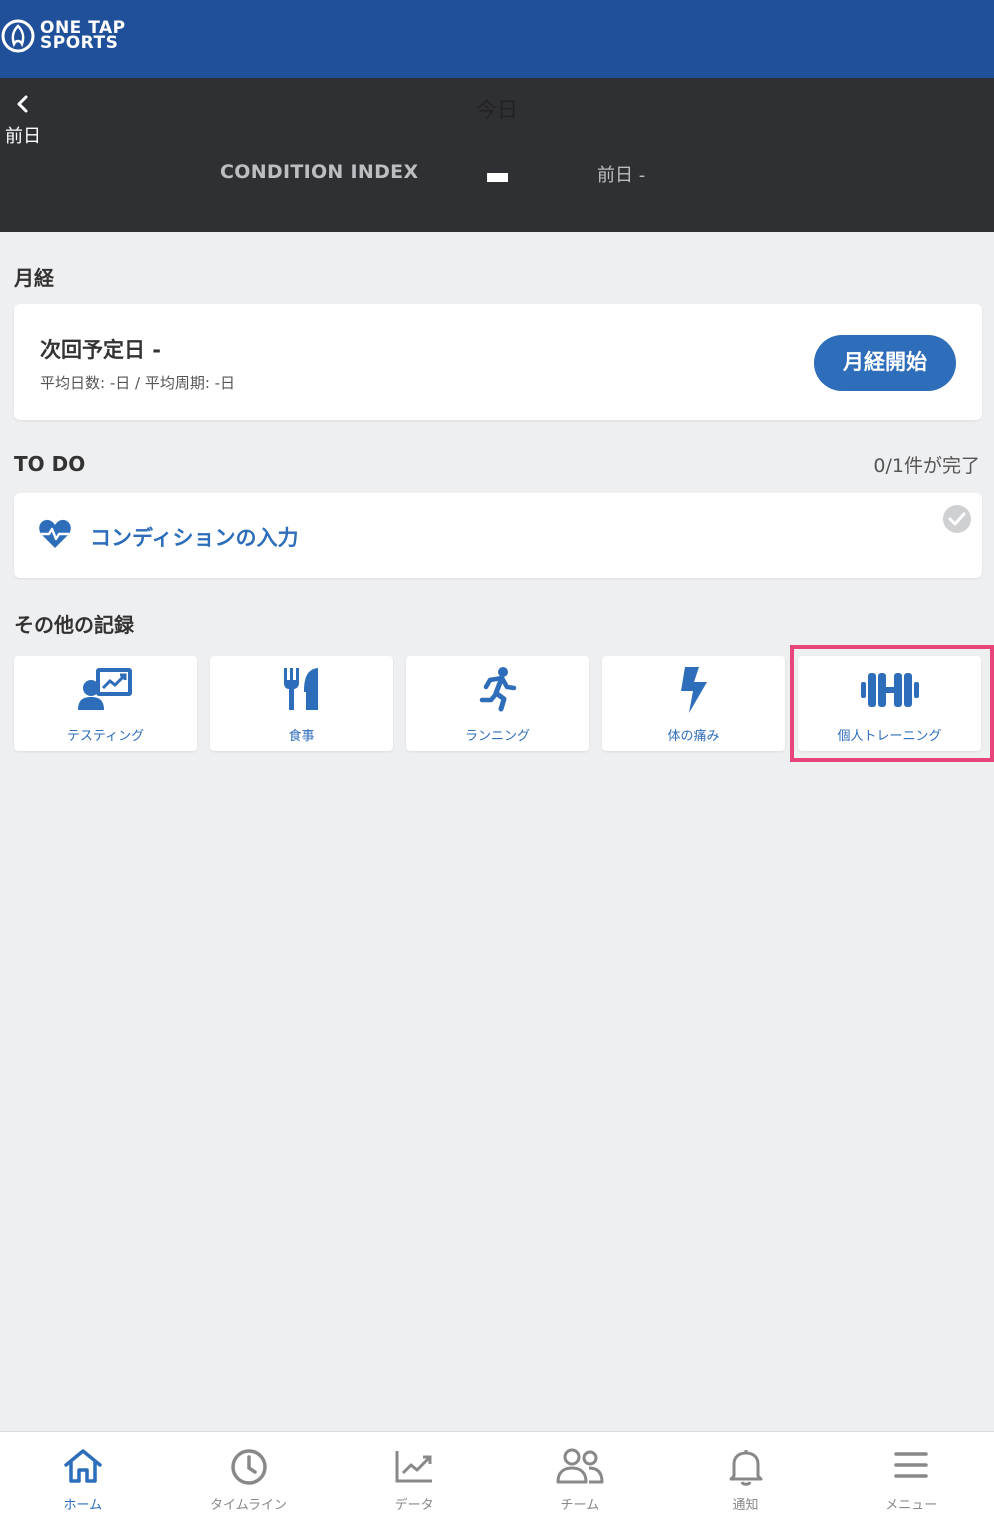 Image resolution: width=994 pixels, height=1536 pixels. Describe the element at coordinates (34, 278) in the screenshot. I see `menstruation-section-title: 月経` at that location.